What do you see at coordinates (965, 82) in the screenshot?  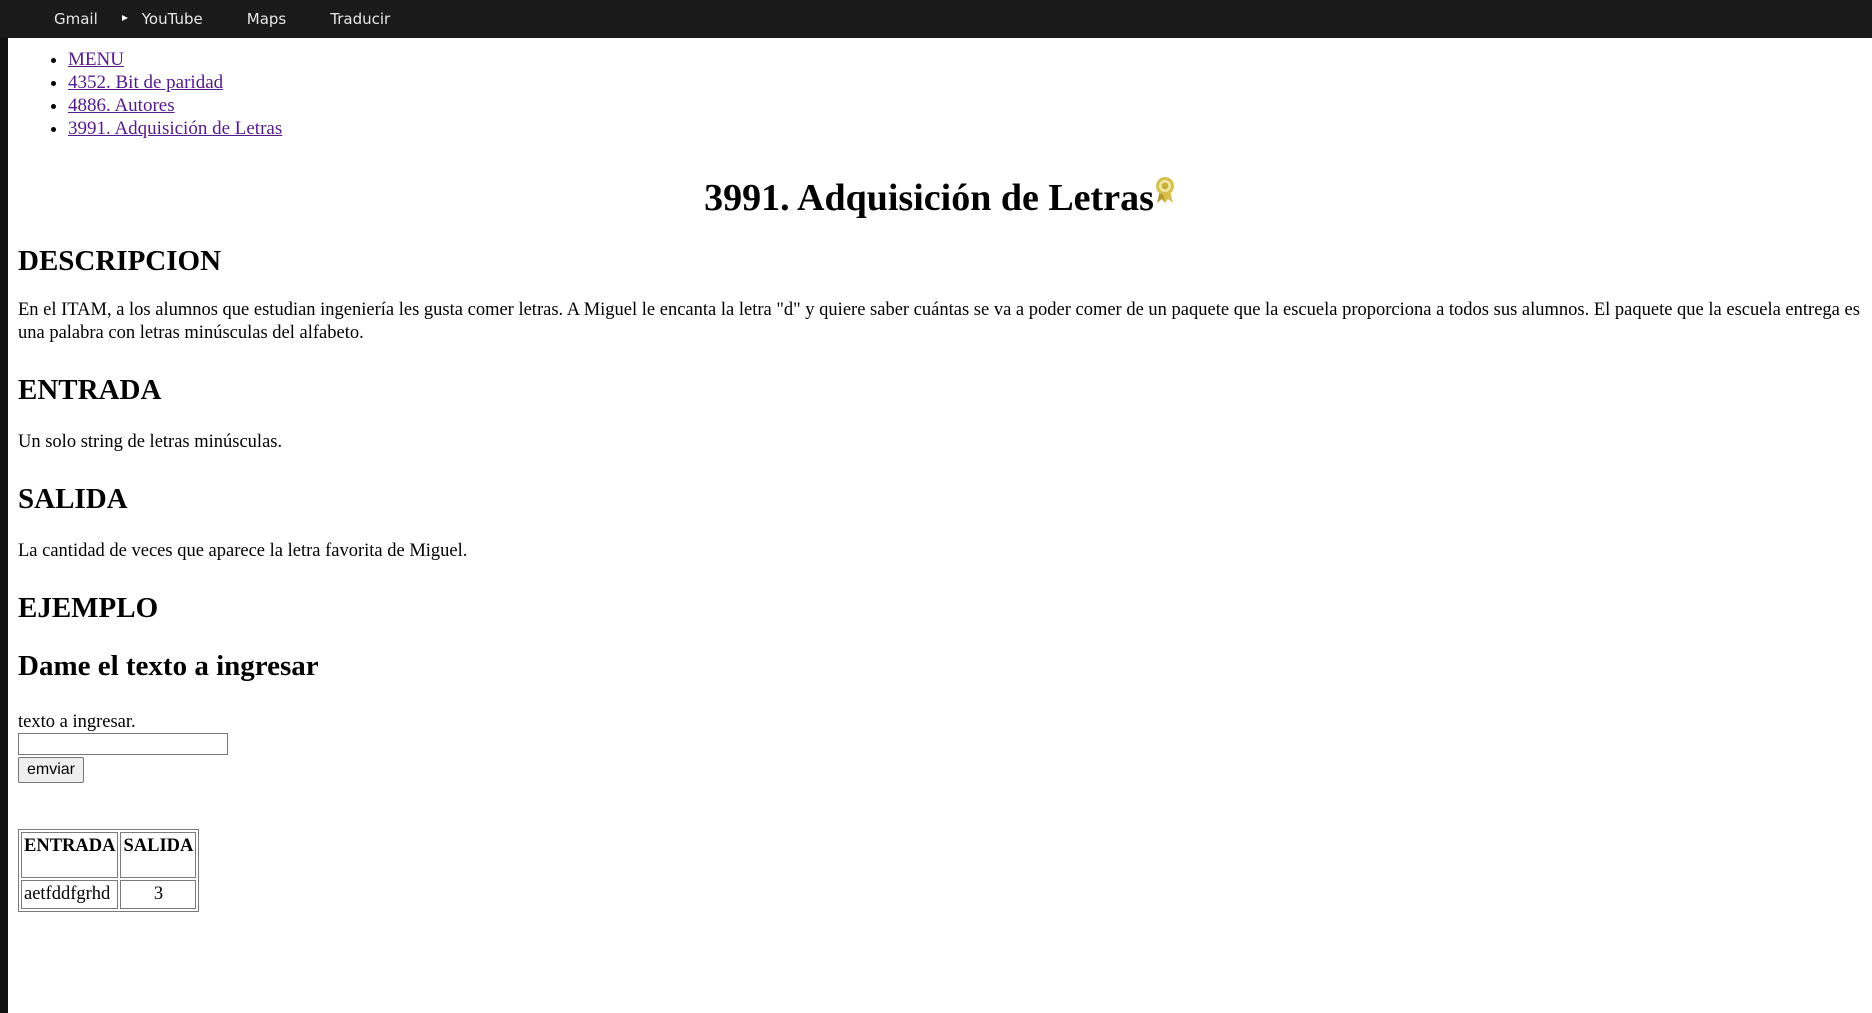 I see `menu-item: 4352. Bit de paridad` at bounding box center [965, 82].